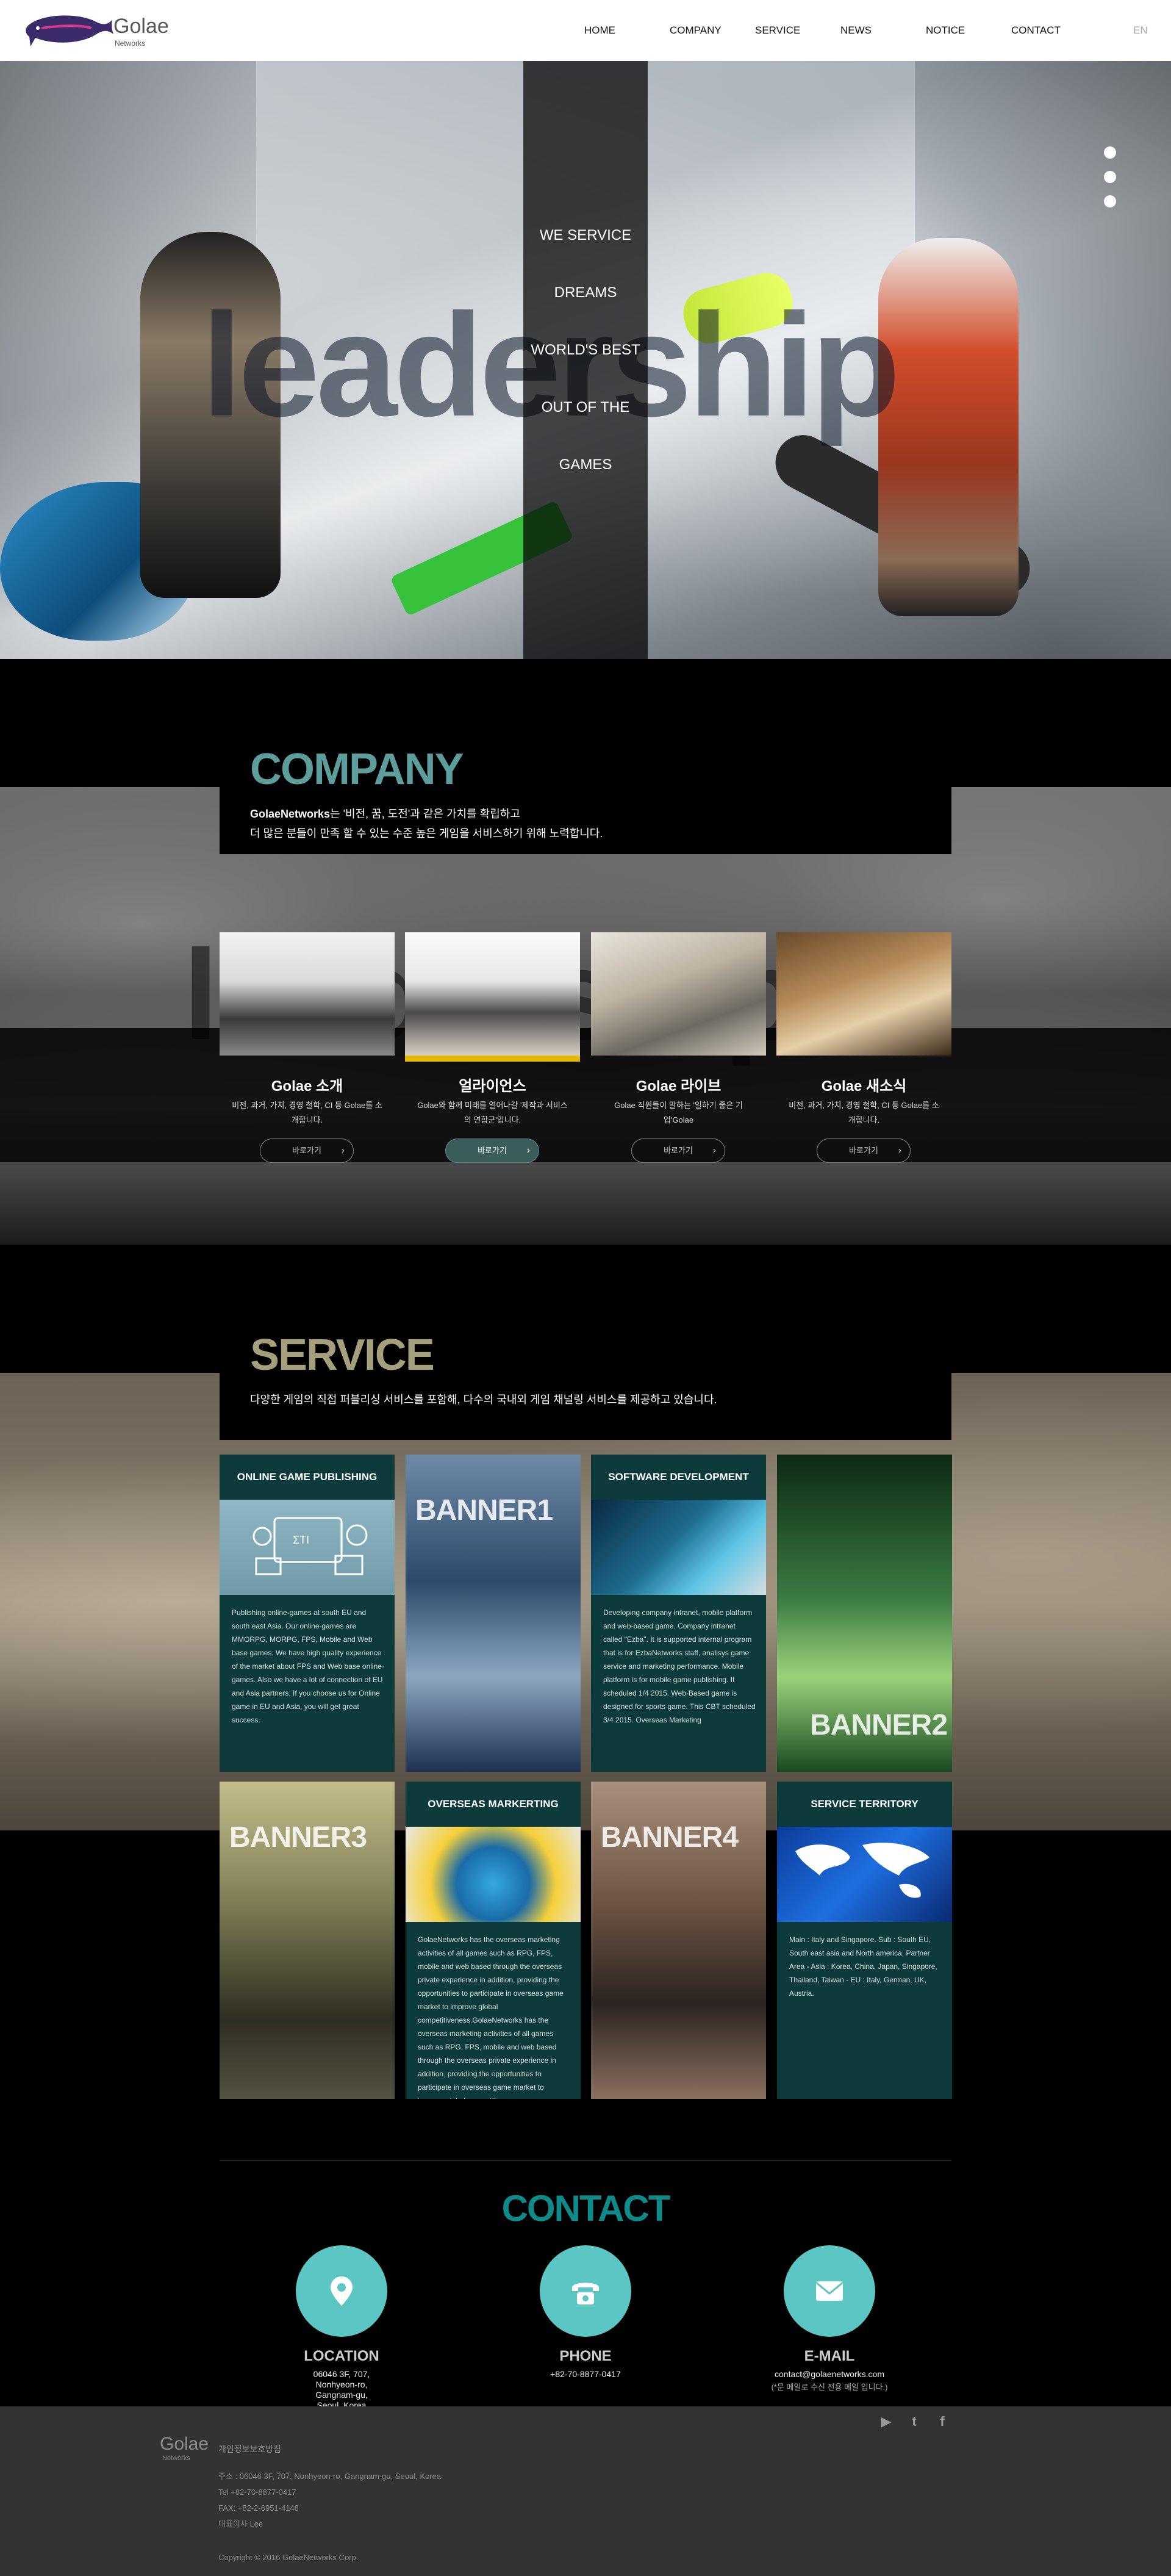 The image size is (1171, 2576). Describe the element at coordinates (1054, 30) in the screenshot. I see `nav-contact: CONTACT` at that location.